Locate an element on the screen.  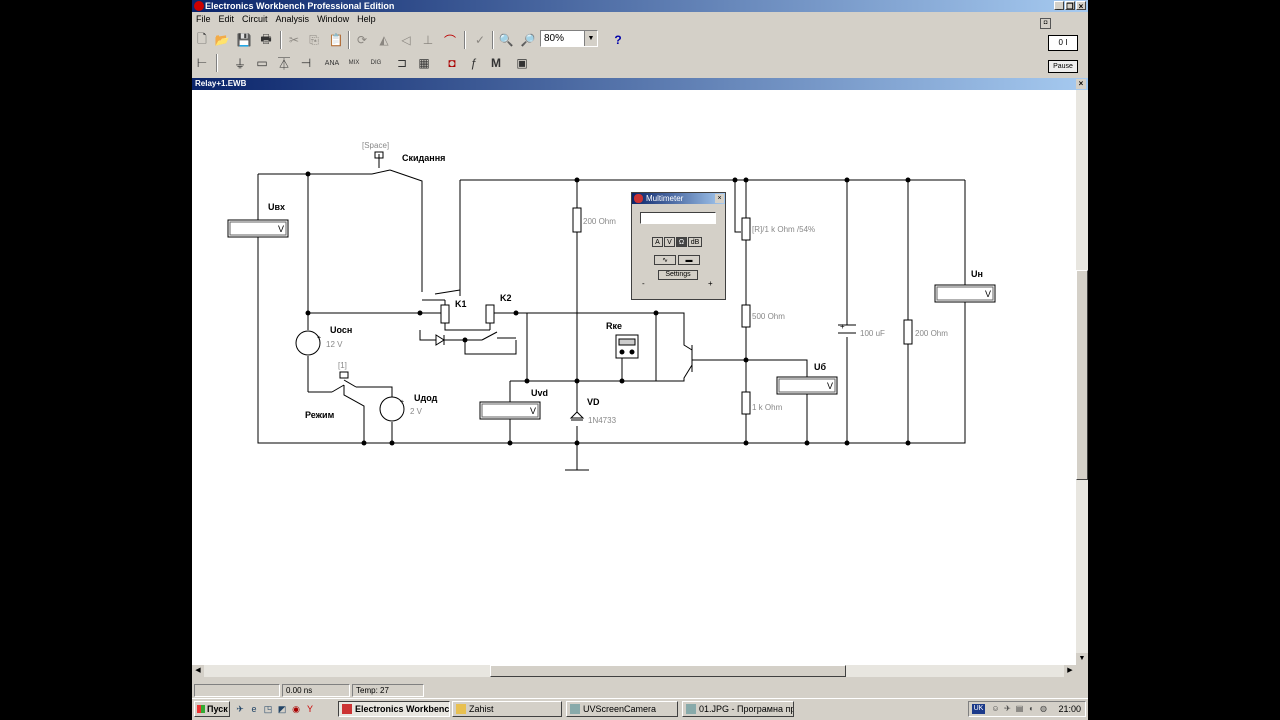
vertical-scrollbar: ▼ is located at coordinates (1082, 377).